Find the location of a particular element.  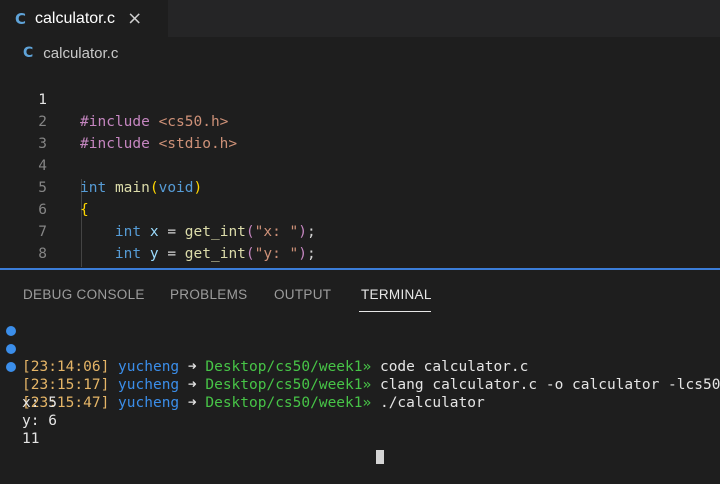

terminal-output-line: y: 6 is located at coordinates (360, 411).